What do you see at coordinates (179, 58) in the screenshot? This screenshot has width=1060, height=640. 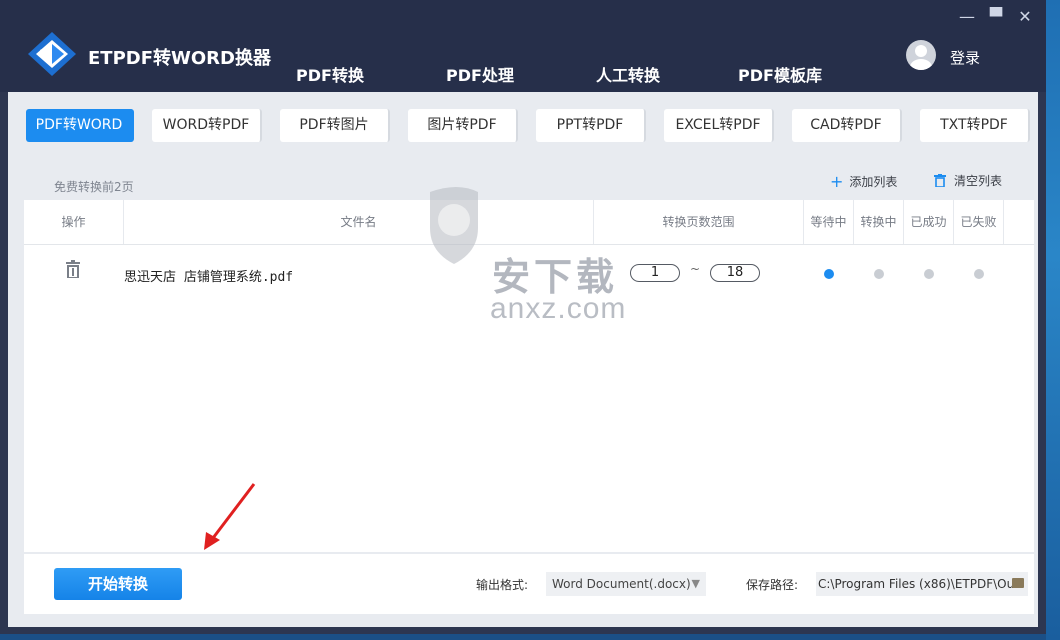 I see `app-title: ETPDF转WORD换器` at bounding box center [179, 58].